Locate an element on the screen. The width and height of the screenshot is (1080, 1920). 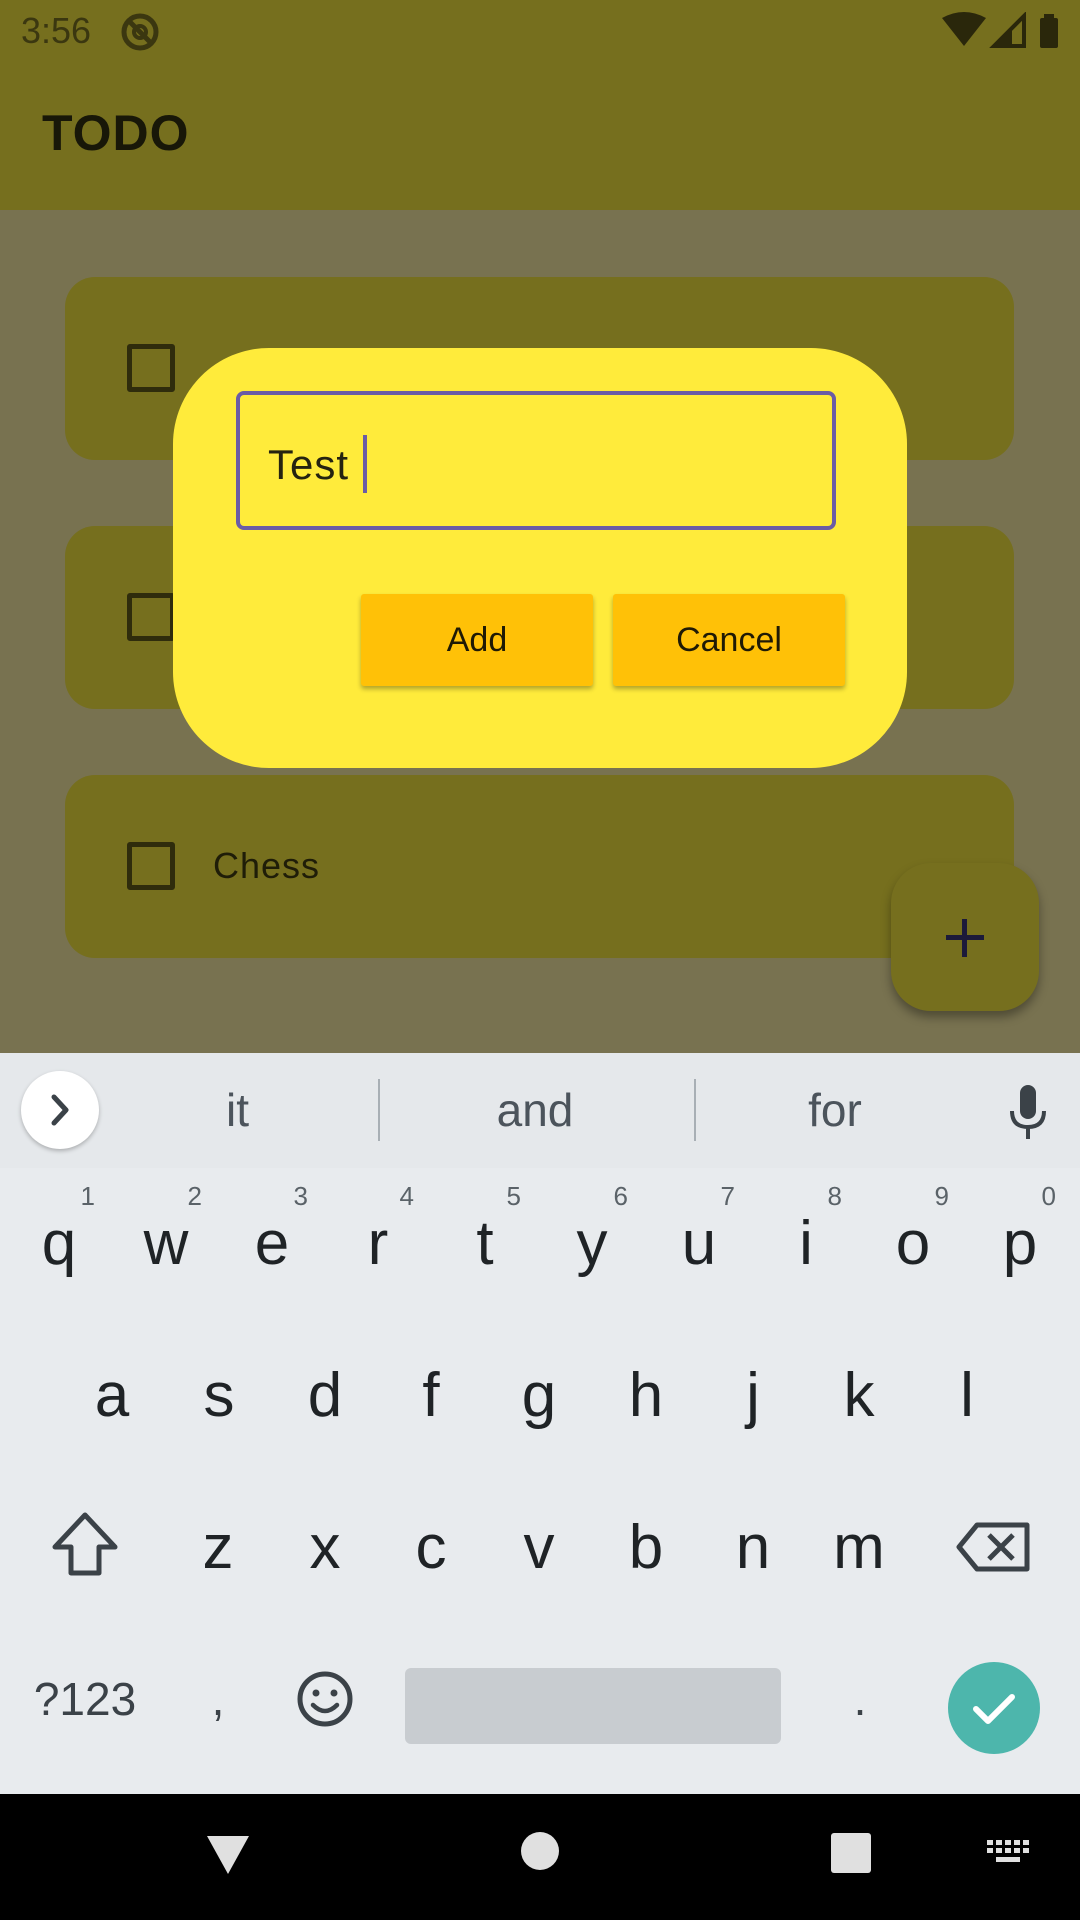
suggestion-3: for is located at coordinates (835, 1110).